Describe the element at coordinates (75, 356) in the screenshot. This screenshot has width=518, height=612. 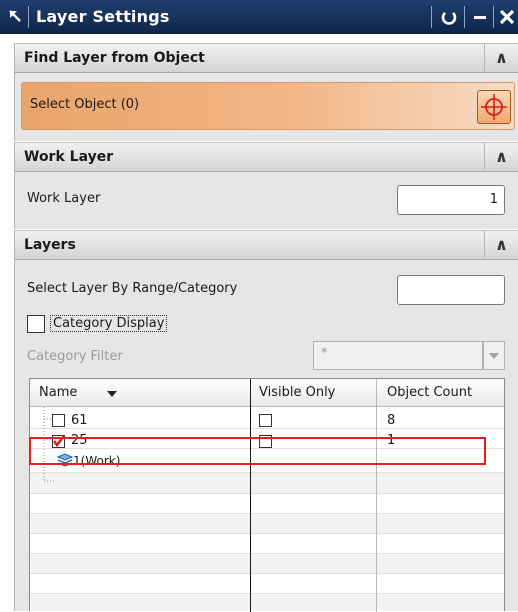
I see `category-filter-label: Category Filter` at that location.